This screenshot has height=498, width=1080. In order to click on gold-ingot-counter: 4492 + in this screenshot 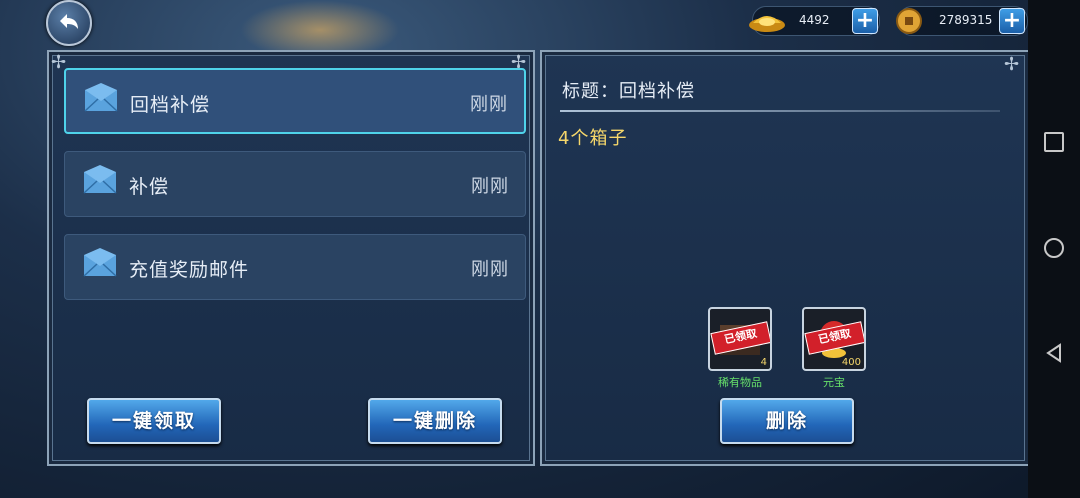, I will do `click(814, 21)`.